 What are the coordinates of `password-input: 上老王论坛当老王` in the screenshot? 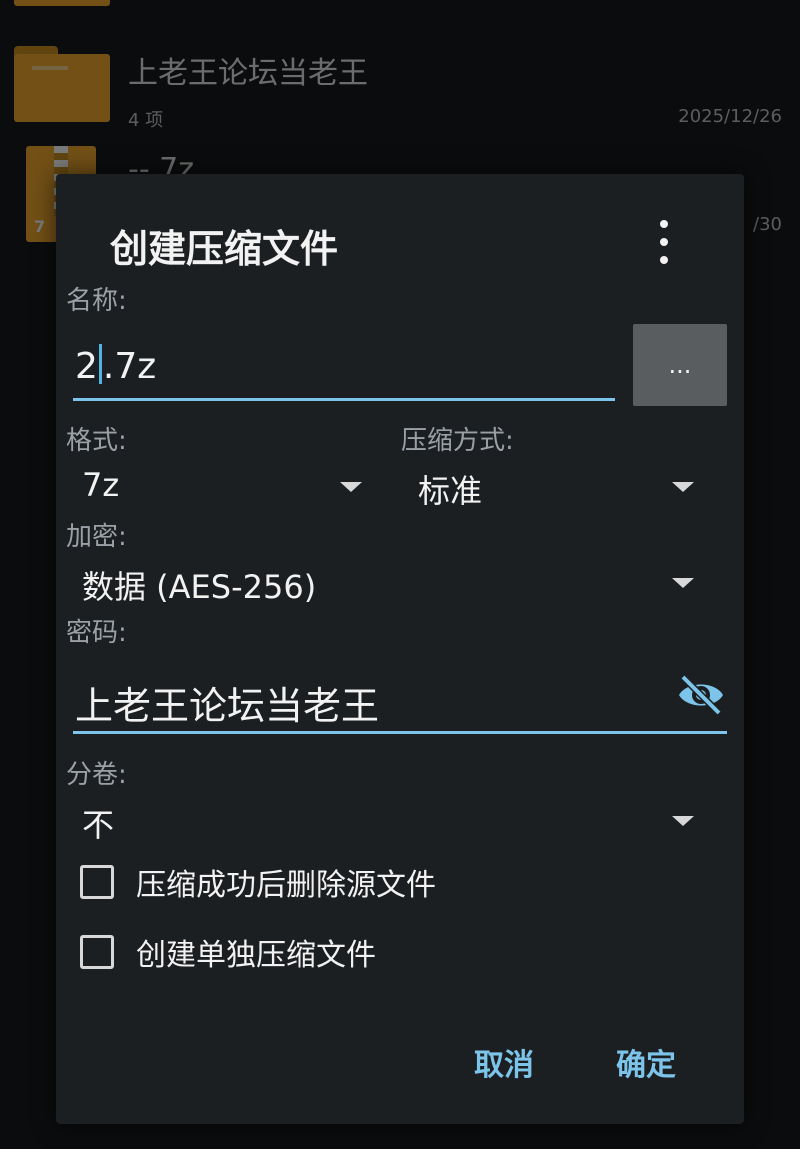 It's located at (400, 701).